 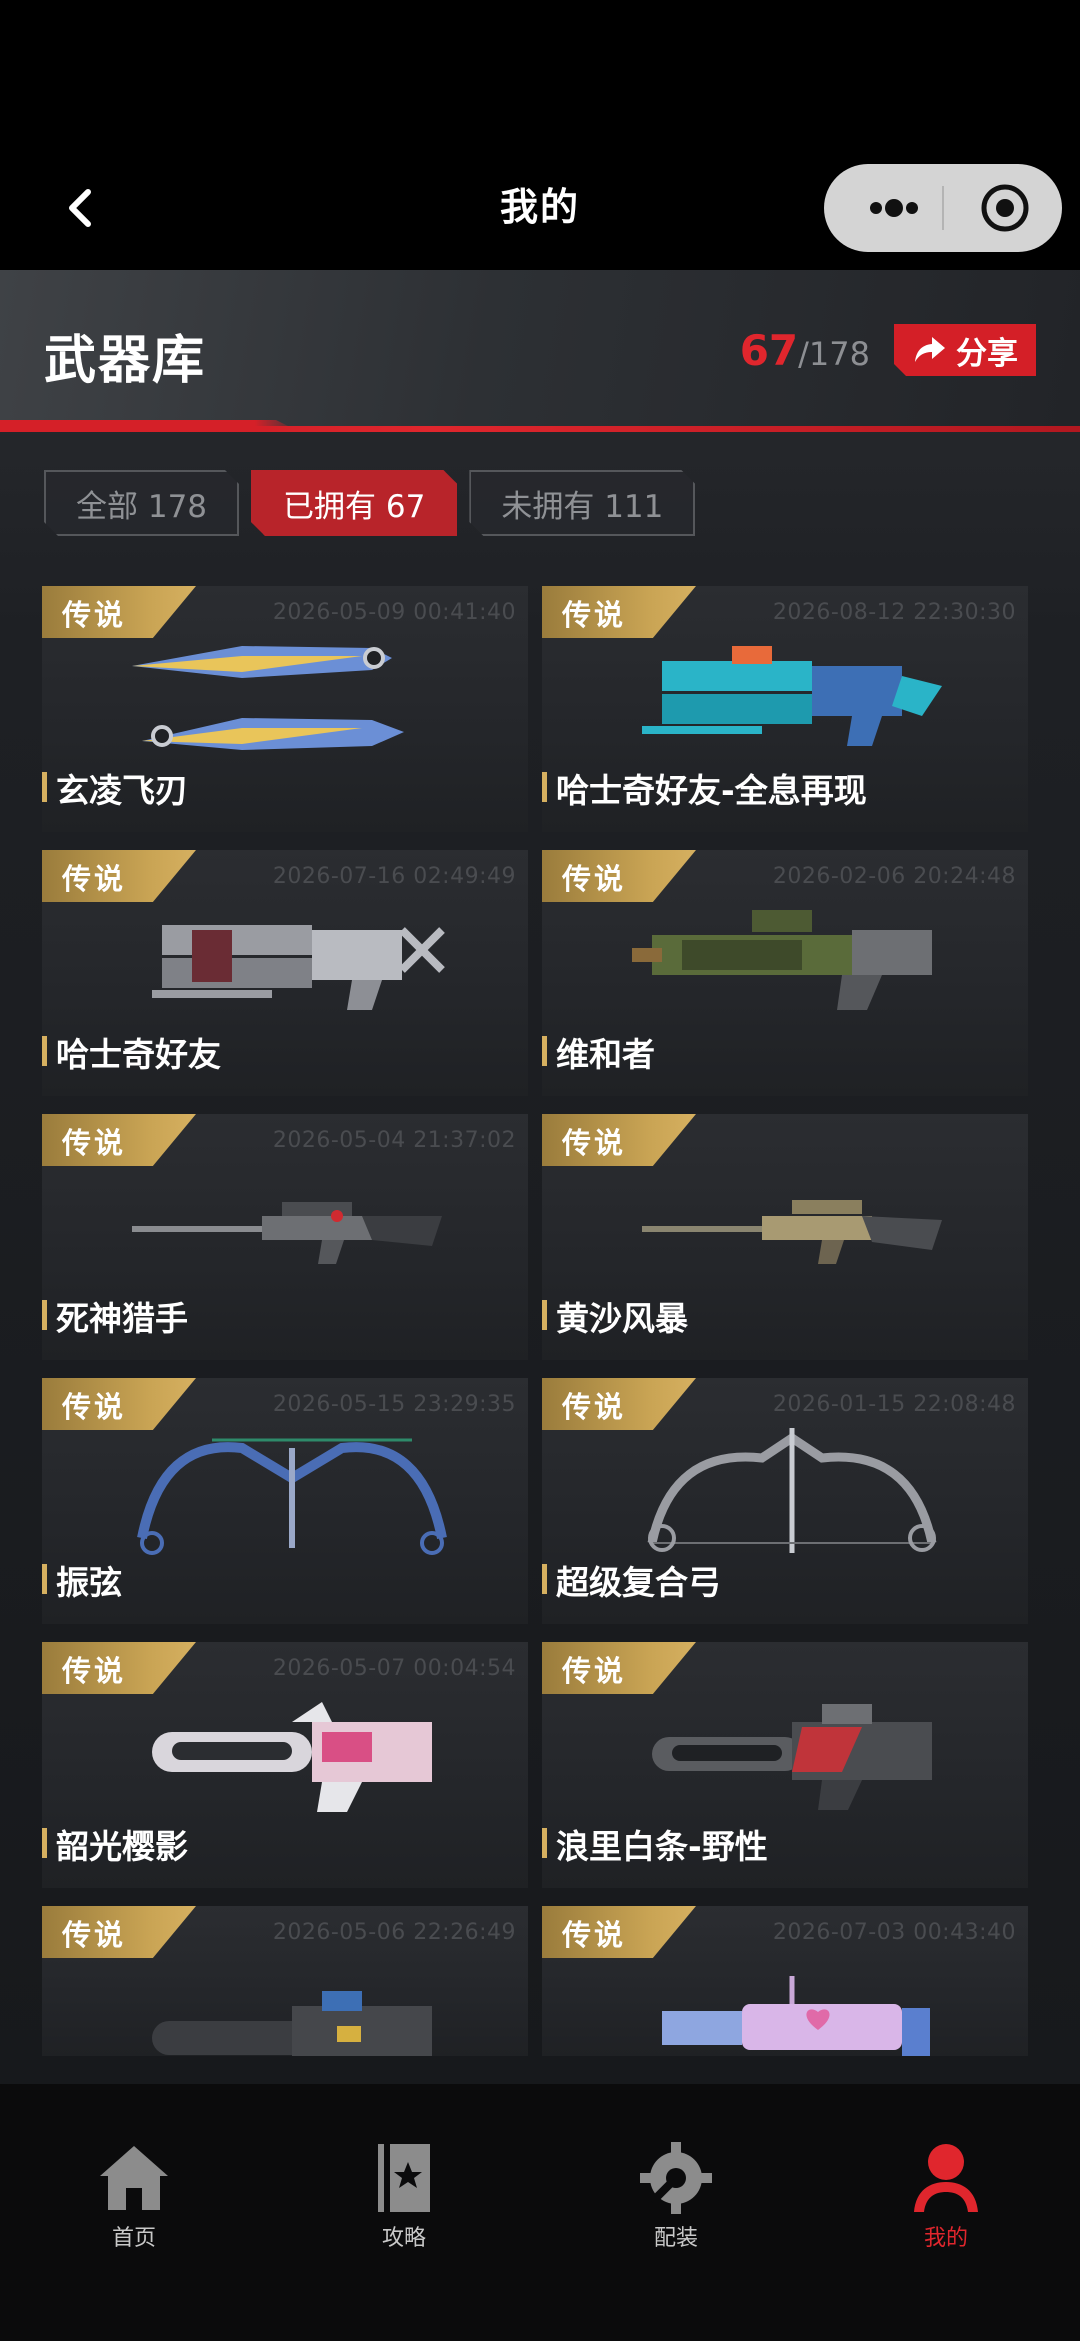 What do you see at coordinates (675, 2238) in the screenshot?
I see `nav-label: 配装` at bounding box center [675, 2238].